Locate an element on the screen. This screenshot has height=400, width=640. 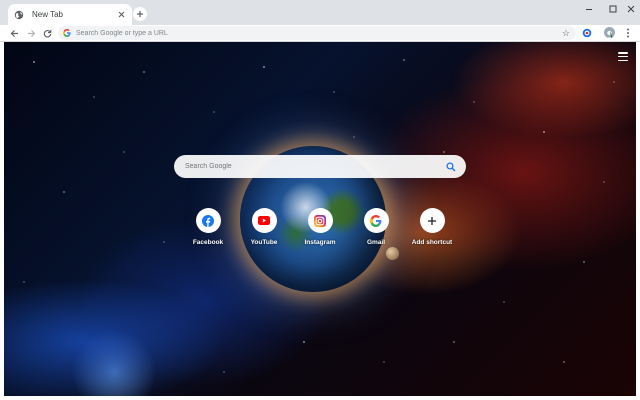
omnibox: ☆ is located at coordinates (317, 33).